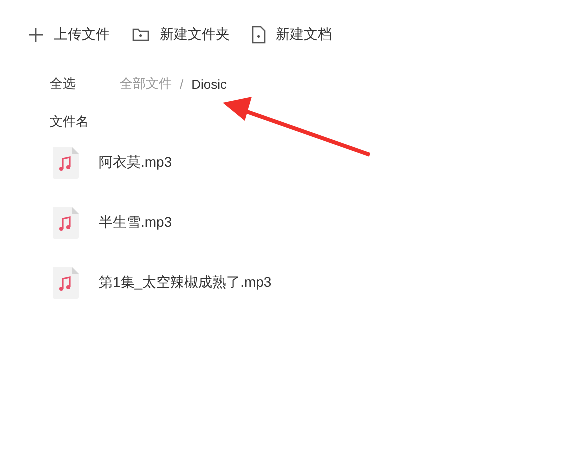 This screenshot has width=575, height=455. I want to click on breadcrumb-item: Diosic, so click(210, 84).